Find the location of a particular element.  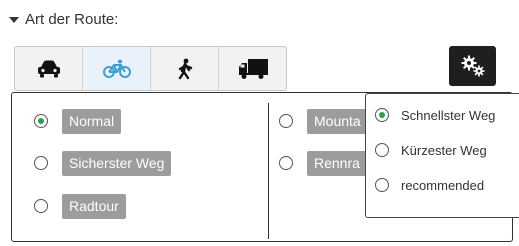

radio-road is located at coordinates (286, 163).